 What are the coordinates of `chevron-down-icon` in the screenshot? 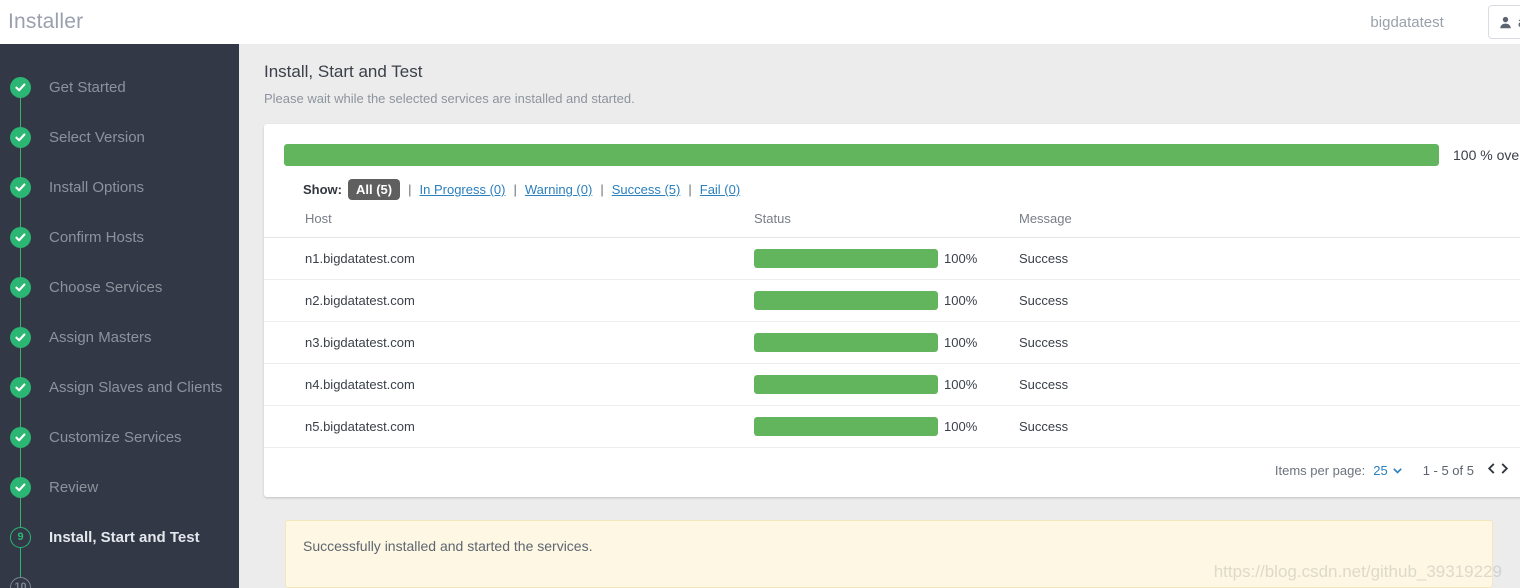 It's located at (1397, 470).